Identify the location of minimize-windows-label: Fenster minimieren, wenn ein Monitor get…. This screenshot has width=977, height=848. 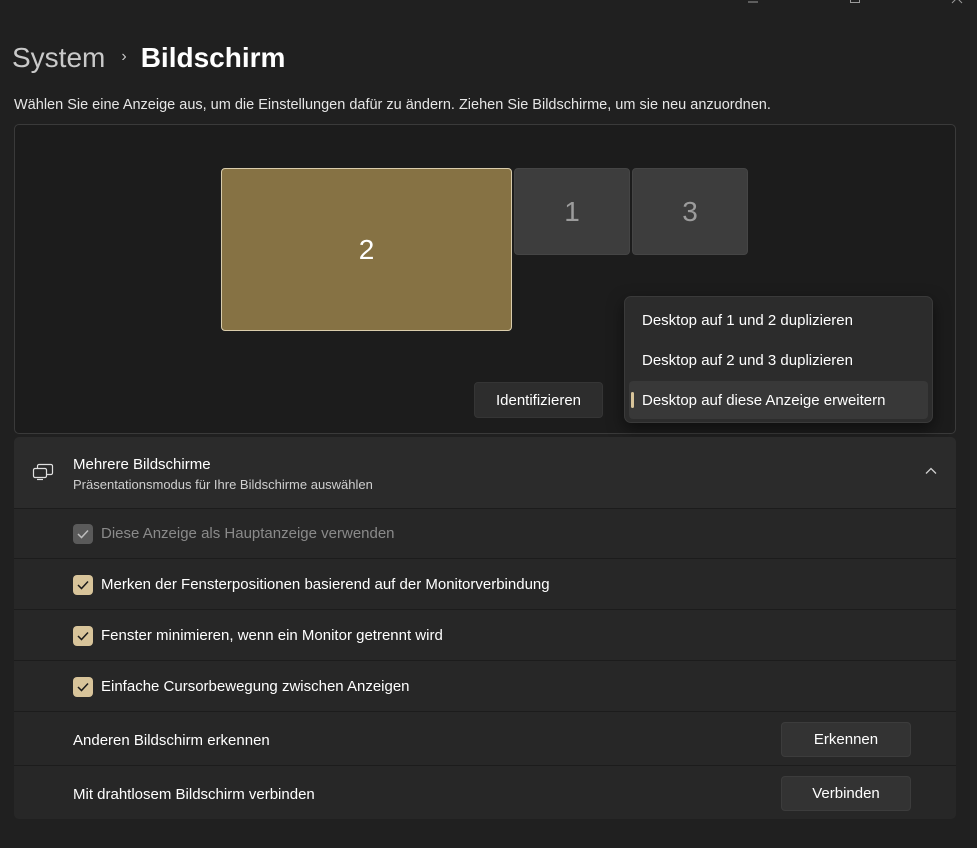
(272, 635).